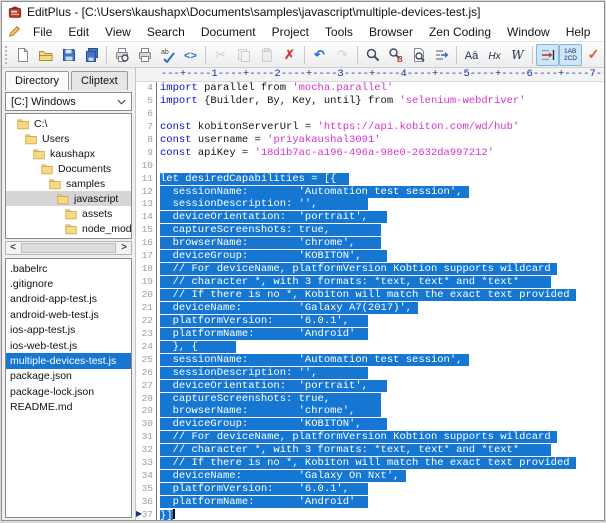 Image resolution: width=606 pixels, height=523 pixels. I want to click on code-line-29: 29 browserName: 'chrome',, so click(370, 412).